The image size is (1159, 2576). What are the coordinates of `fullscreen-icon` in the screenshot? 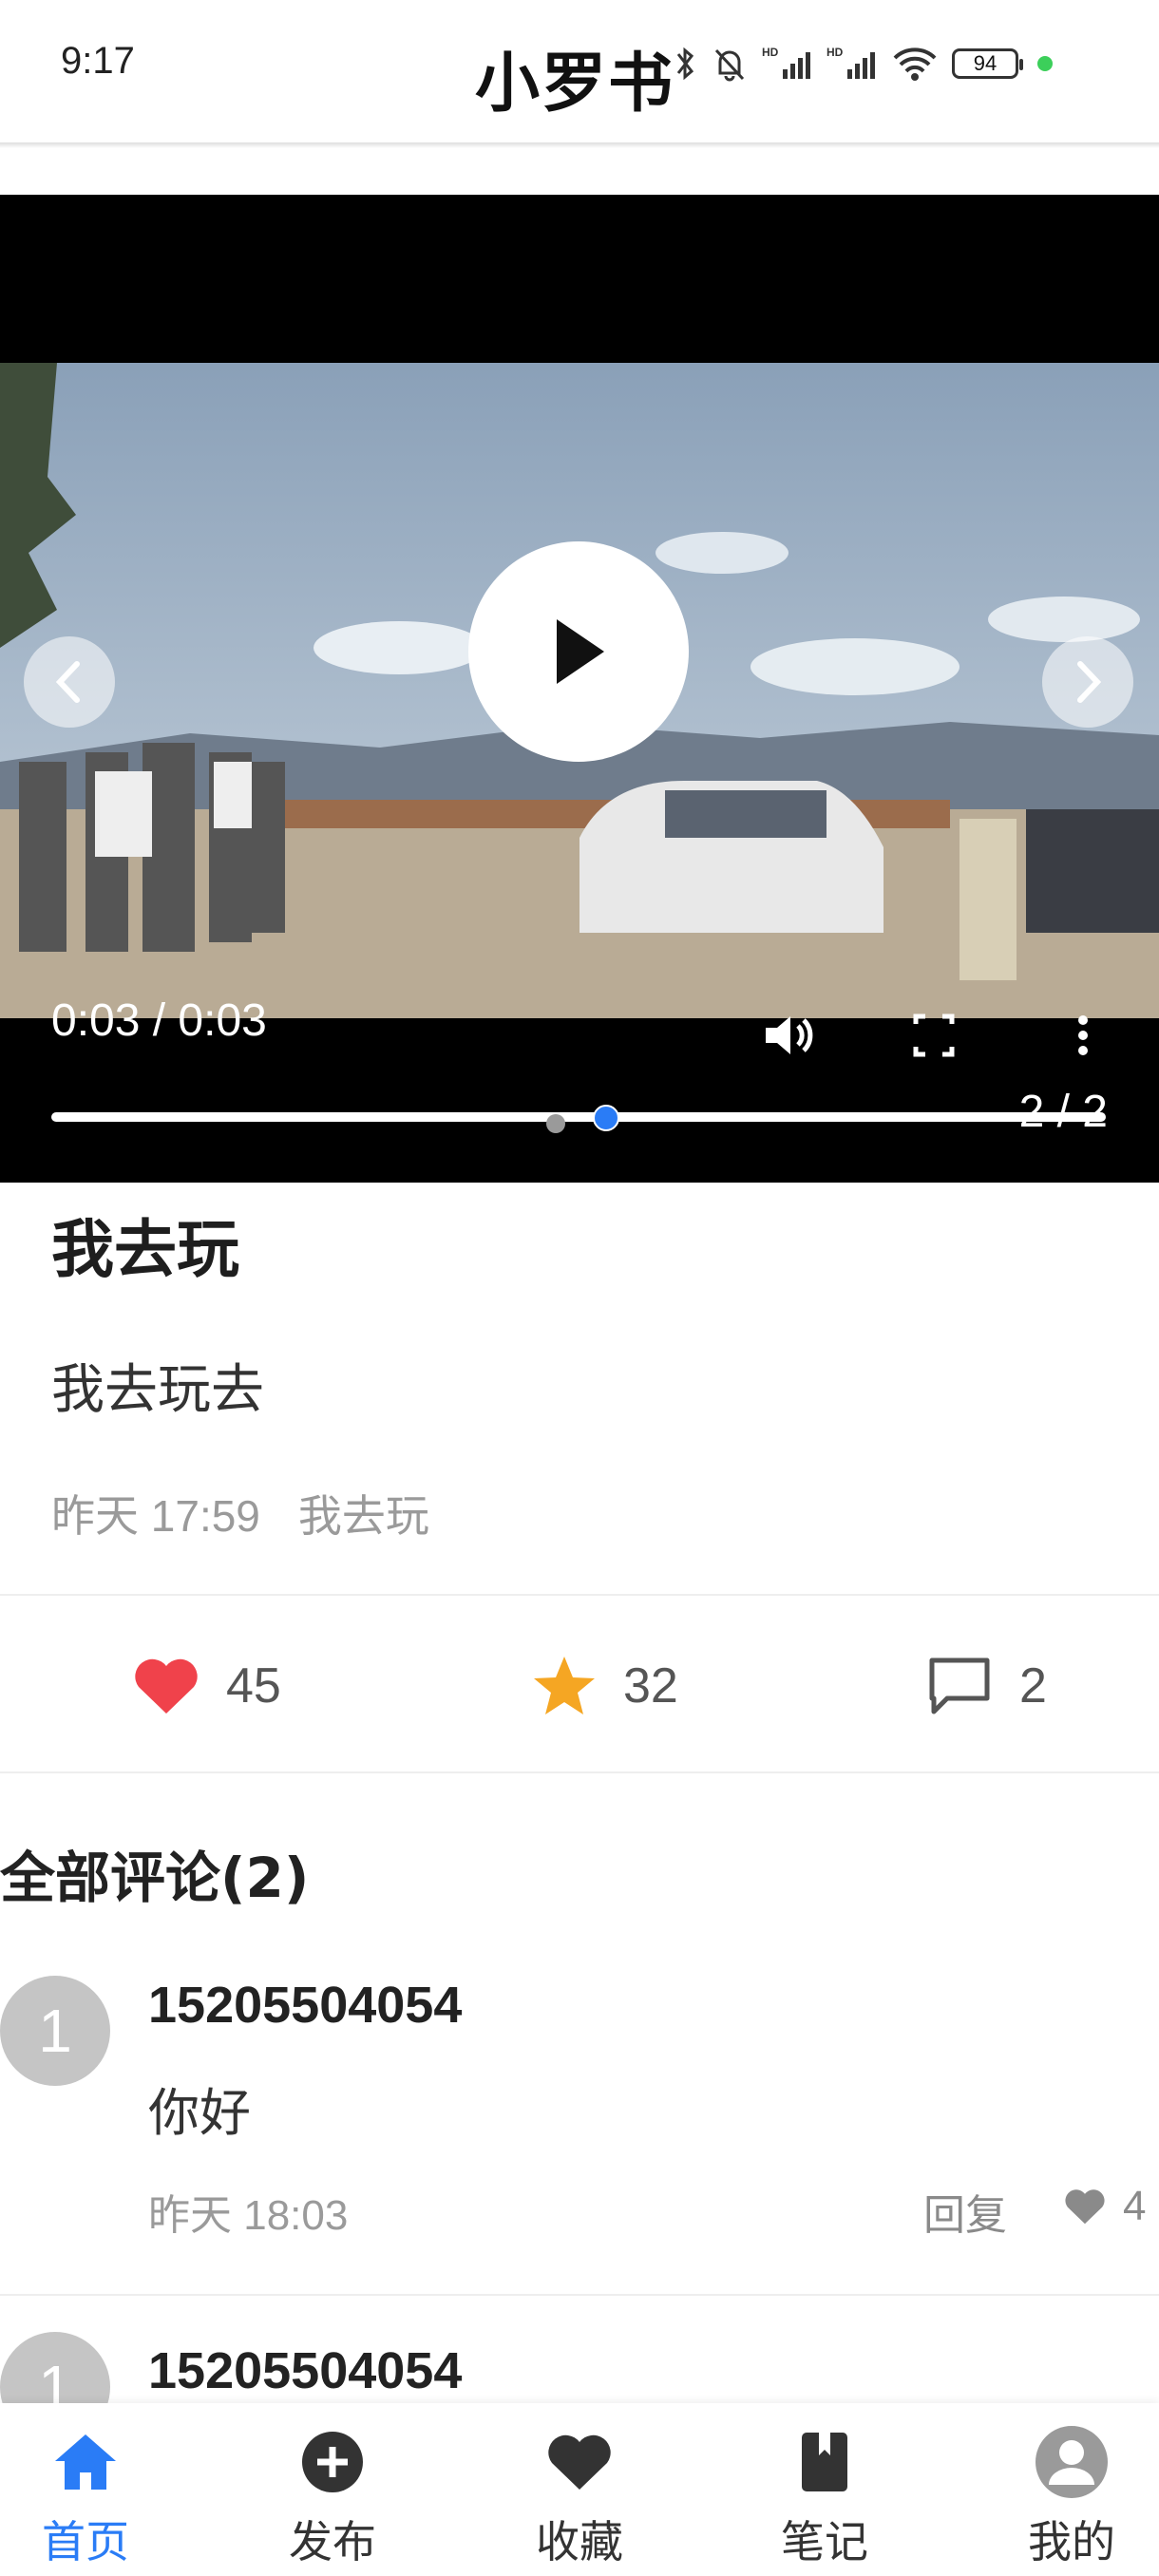 It's located at (934, 1035).